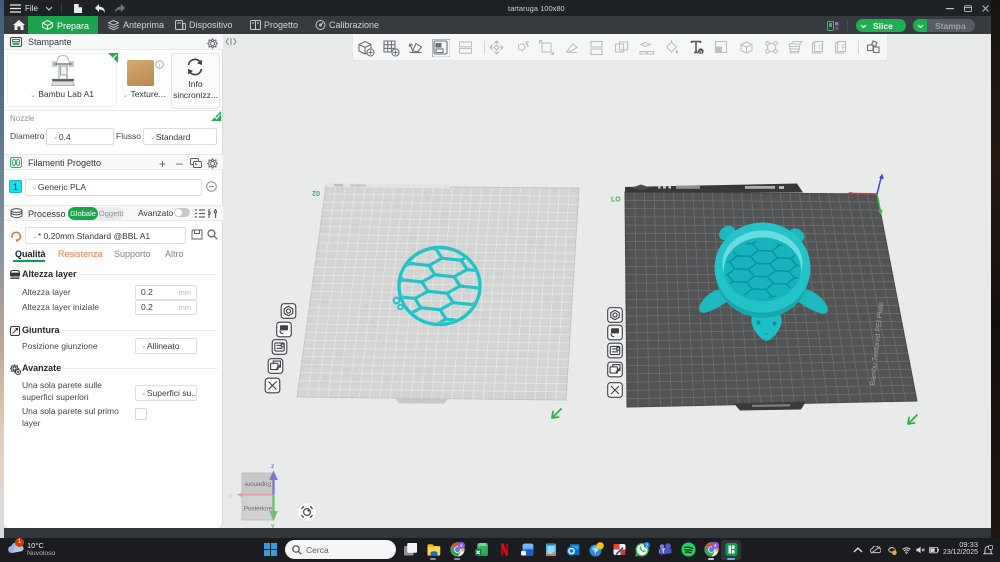 This screenshot has height=562, width=1000. Describe the element at coordinates (821, 47) in the screenshot. I see `svg-text: 0` at that location.